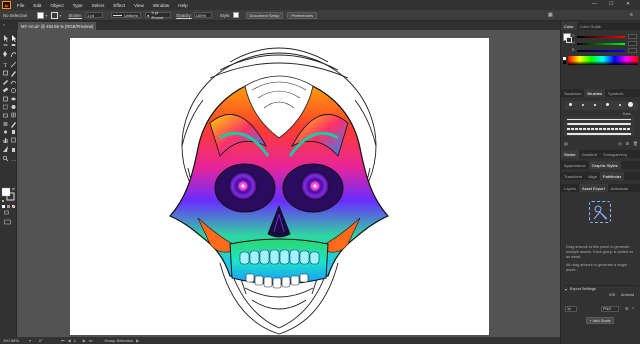 The image size is (640, 344). Describe the element at coordinates (60, 15) in the screenshot. I see `stroke-dropdown-icon: ▾` at that location.